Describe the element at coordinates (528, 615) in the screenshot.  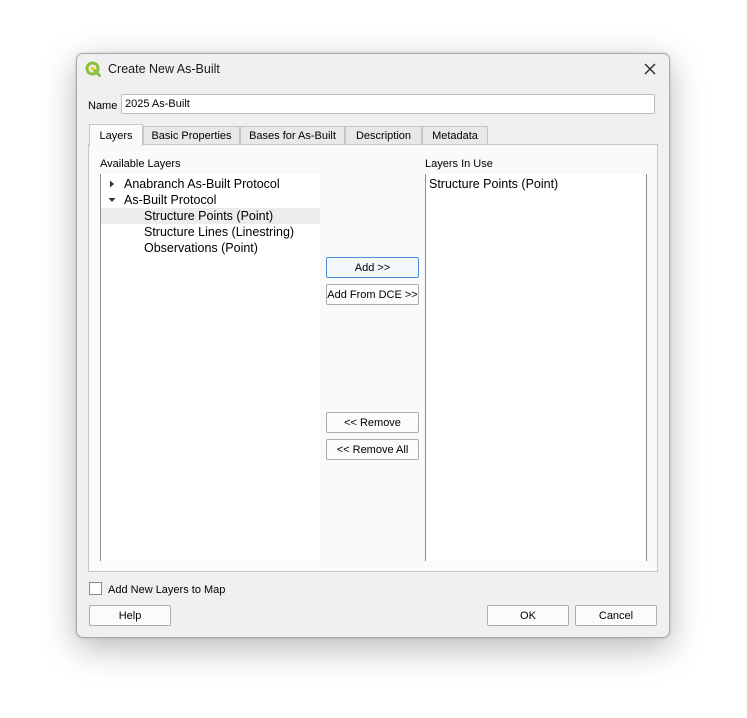
I see `ok-button: OK` at that location.